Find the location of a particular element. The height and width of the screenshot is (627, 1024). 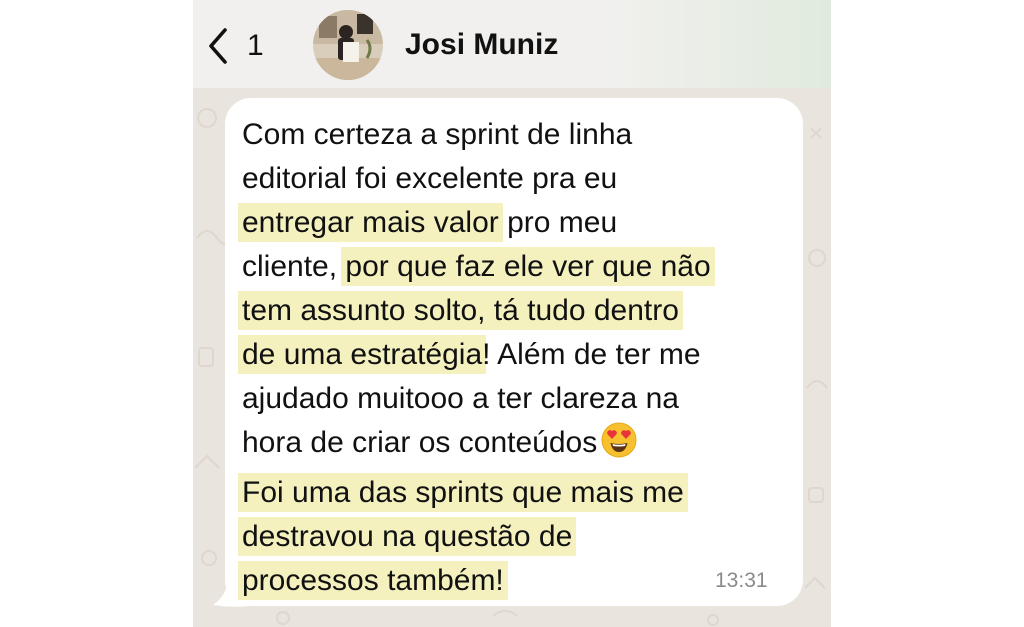

message-line-10: destravou na questão de is located at coordinates (514, 537).